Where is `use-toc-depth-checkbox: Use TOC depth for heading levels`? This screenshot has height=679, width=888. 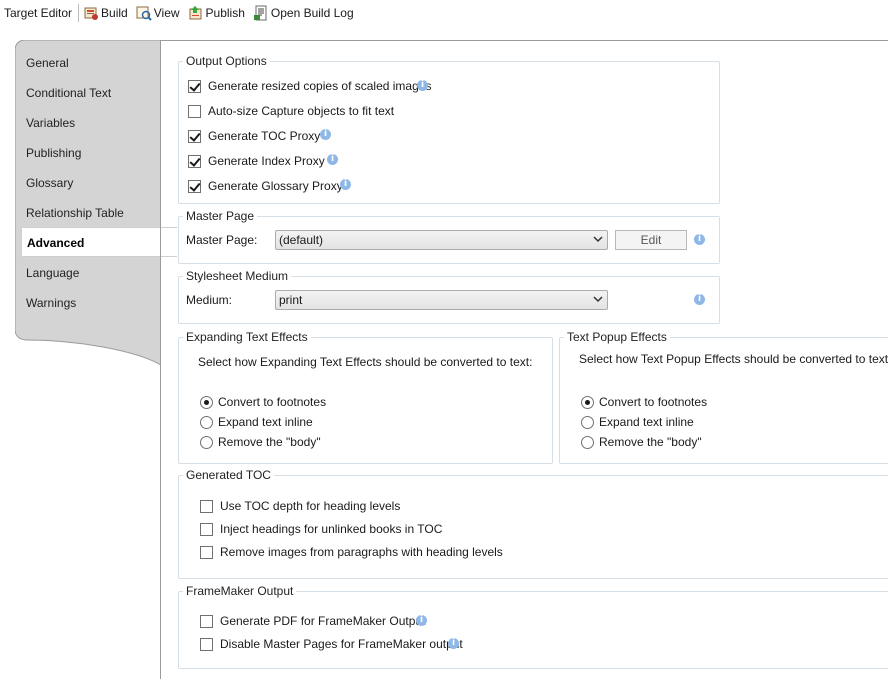 use-toc-depth-checkbox: Use TOC depth for heading levels is located at coordinates (300, 506).